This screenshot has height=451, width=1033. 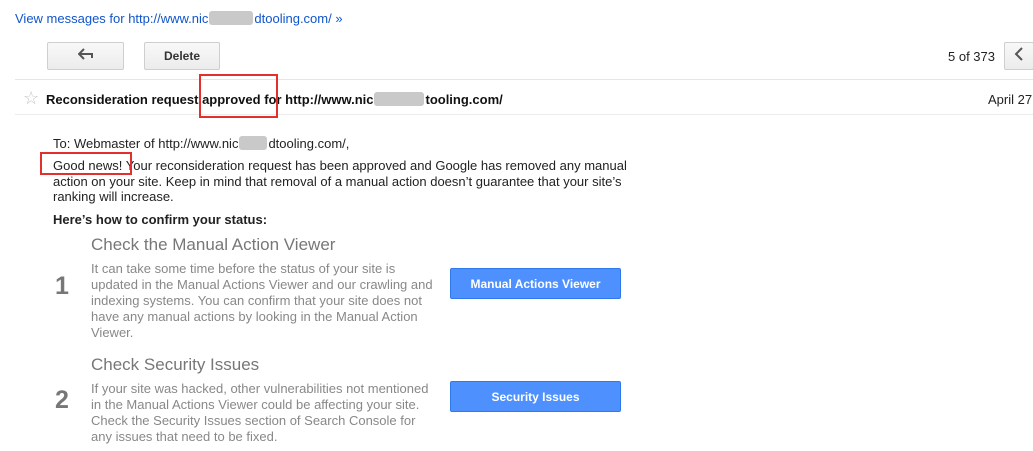 What do you see at coordinates (319, 99) in the screenshot?
I see `subject-text-mid: for http://www.nic` at bounding box center [319, 99].